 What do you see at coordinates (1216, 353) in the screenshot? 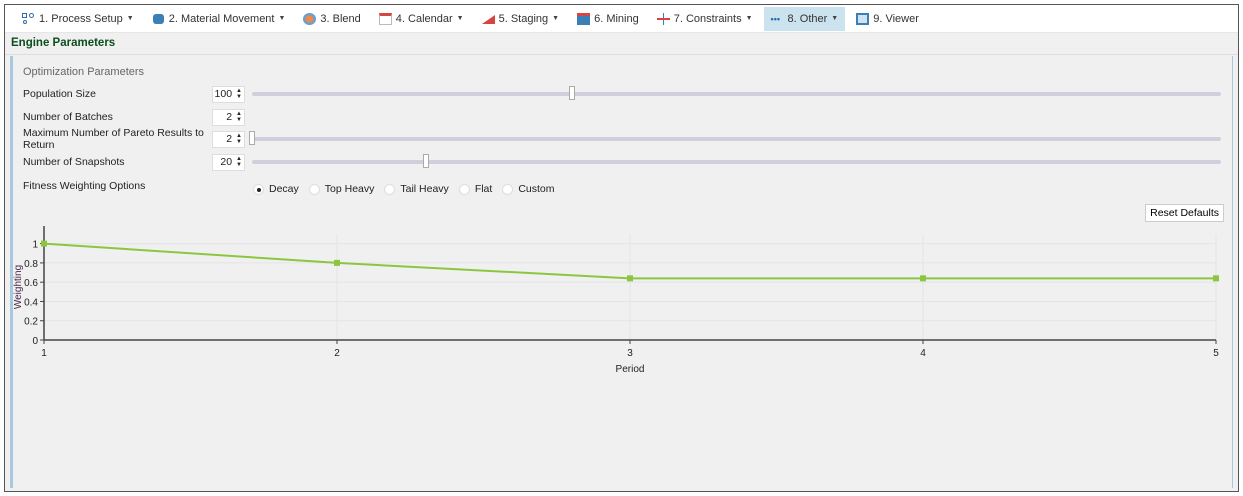
I see `x-tick-label: 5` at bounding box center [1216, 353].